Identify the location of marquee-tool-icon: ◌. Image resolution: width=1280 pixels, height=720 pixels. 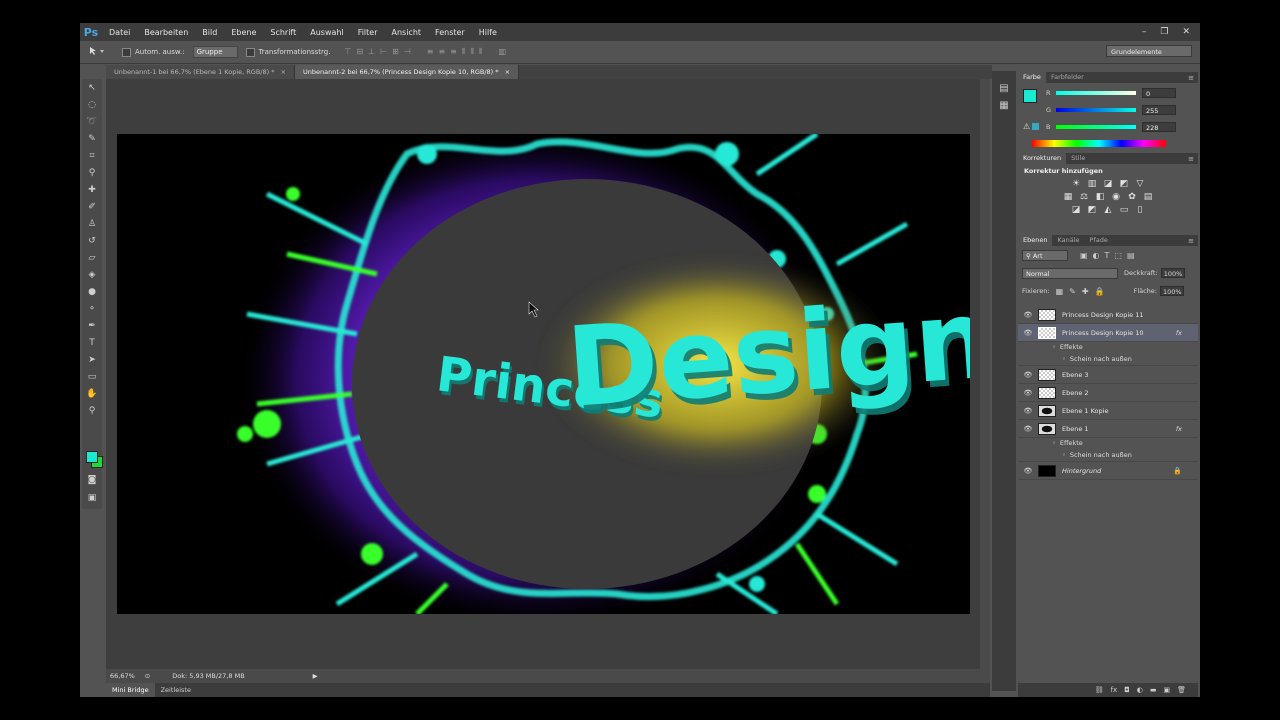
(92, 104).